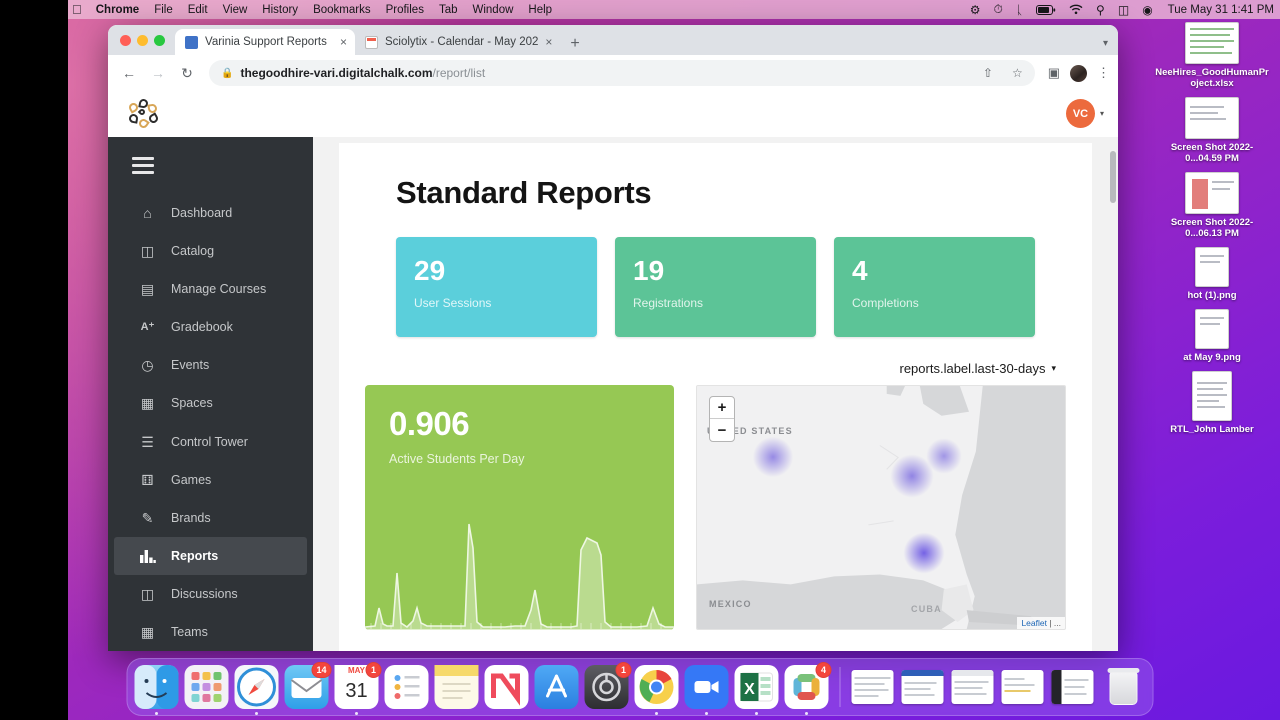 The height and width of the screenshot is (720, 1280). What do you see at coordinates (1212, 403) in the screenshot?
I see `desktop-icon-rtl-doc: RTL_John Lamber` at bounding box center [1212, 403].